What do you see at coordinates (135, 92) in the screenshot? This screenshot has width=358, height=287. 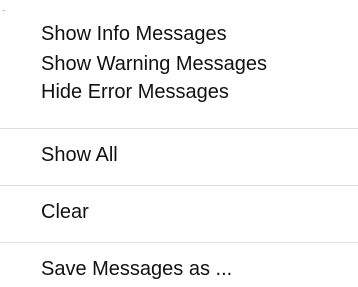 I see `menu-item-hide-error-messages: Hide Error Messages` at bounding box center [135, 92].